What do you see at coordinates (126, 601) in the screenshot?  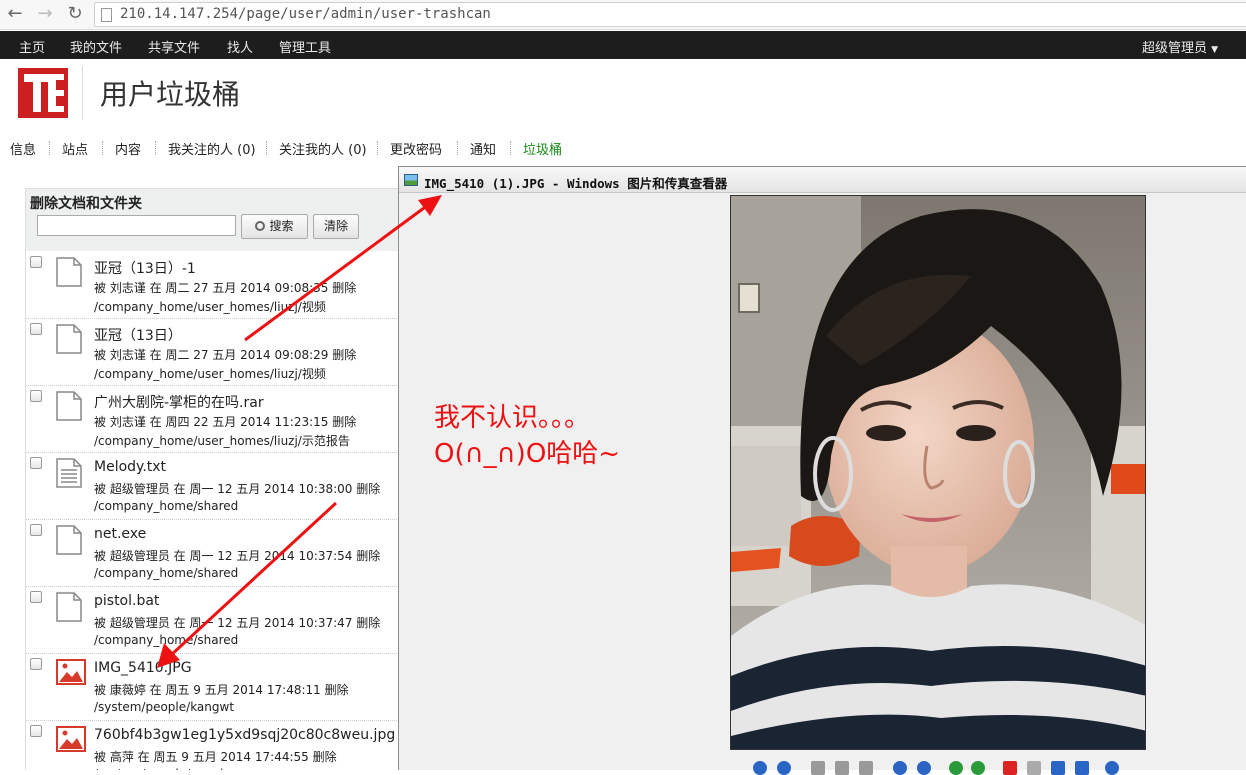 I see `item-name: pistol.bat` at bounding box center [126, 601].